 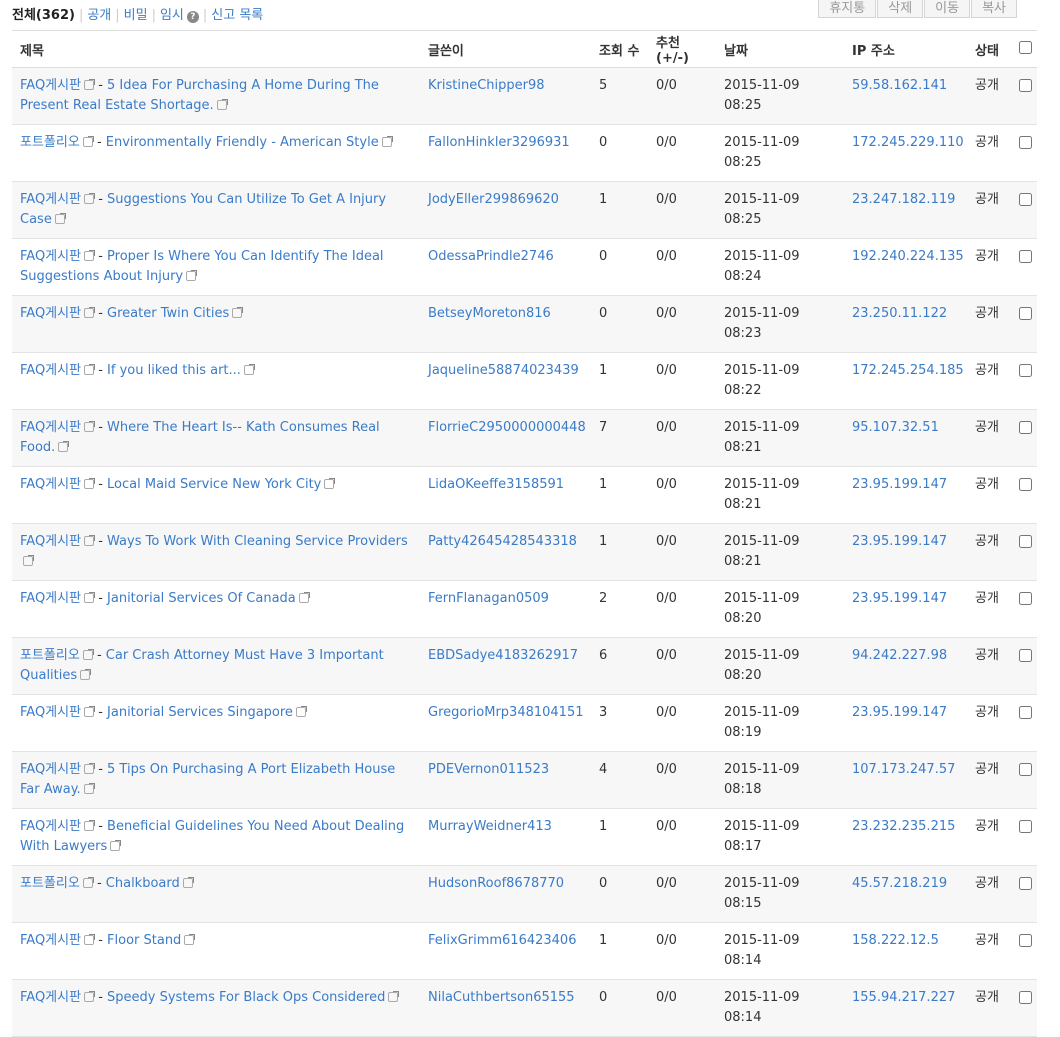 What do you see at coordinates (994, 9) in the screenshot?
I see `copy-button: 복사` at bounding box center [994, 9].